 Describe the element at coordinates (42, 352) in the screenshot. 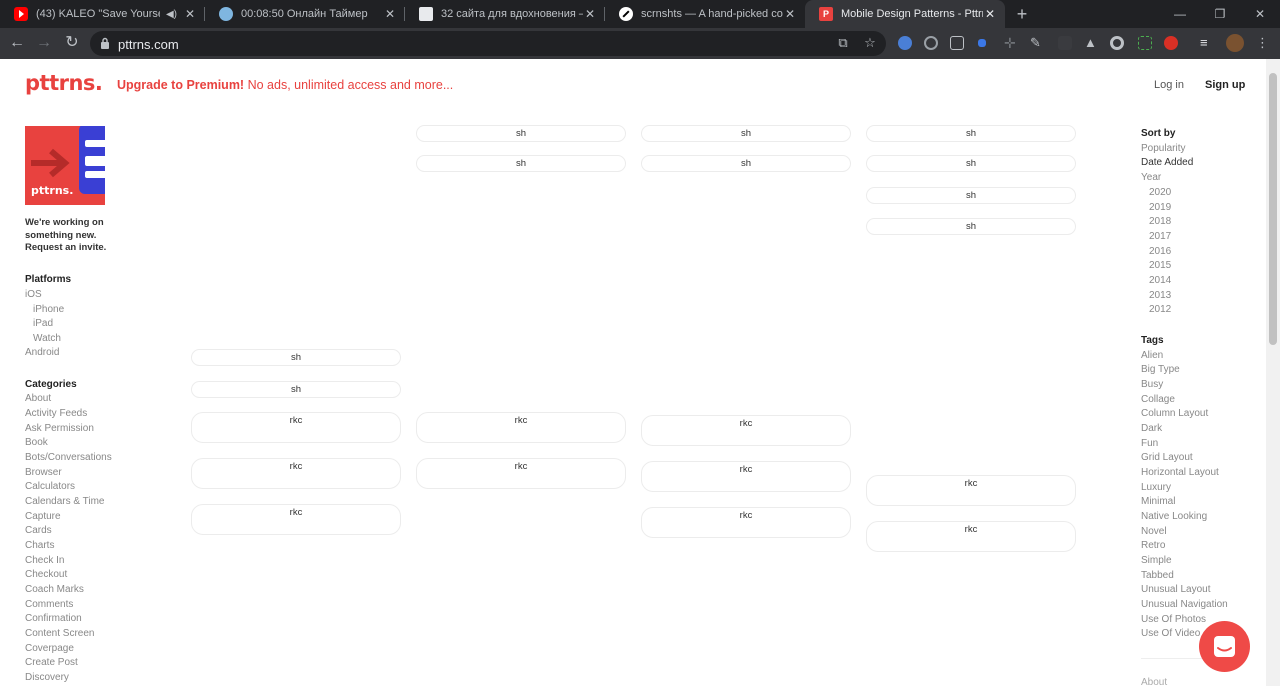

I see `platform-android: Android` at that location.